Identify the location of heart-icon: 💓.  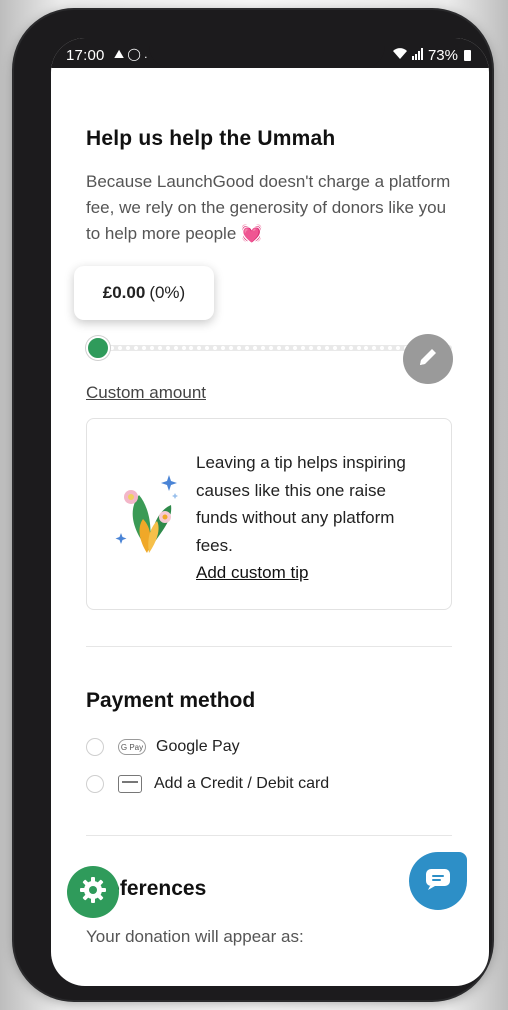
(252, 233).